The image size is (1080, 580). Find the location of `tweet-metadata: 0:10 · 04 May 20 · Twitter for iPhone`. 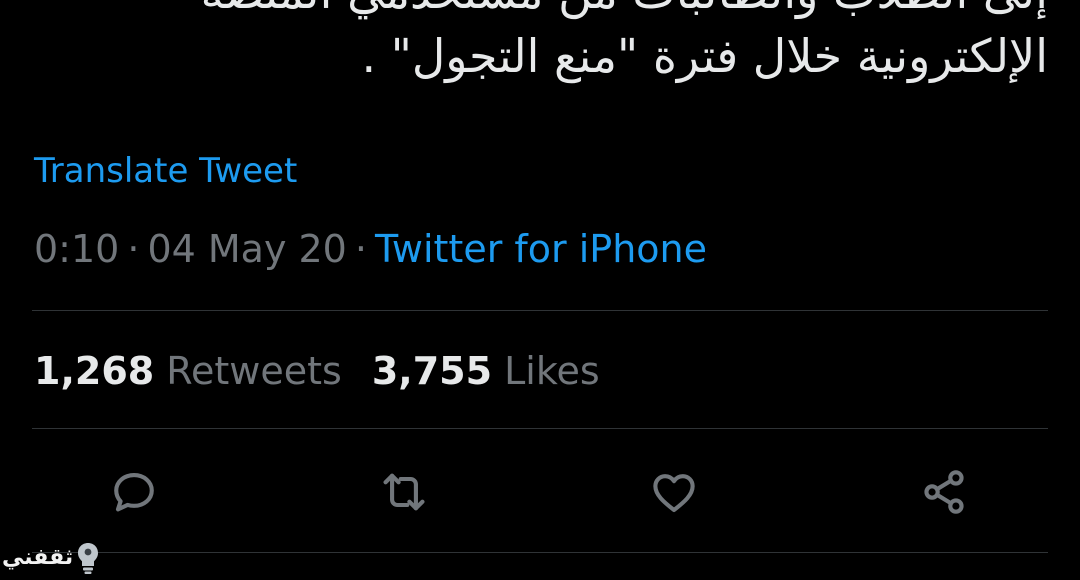

tweet-metadata: 0:10 · 04 May 20 · Twitter for iPhone is located at coordinates (370, 249).